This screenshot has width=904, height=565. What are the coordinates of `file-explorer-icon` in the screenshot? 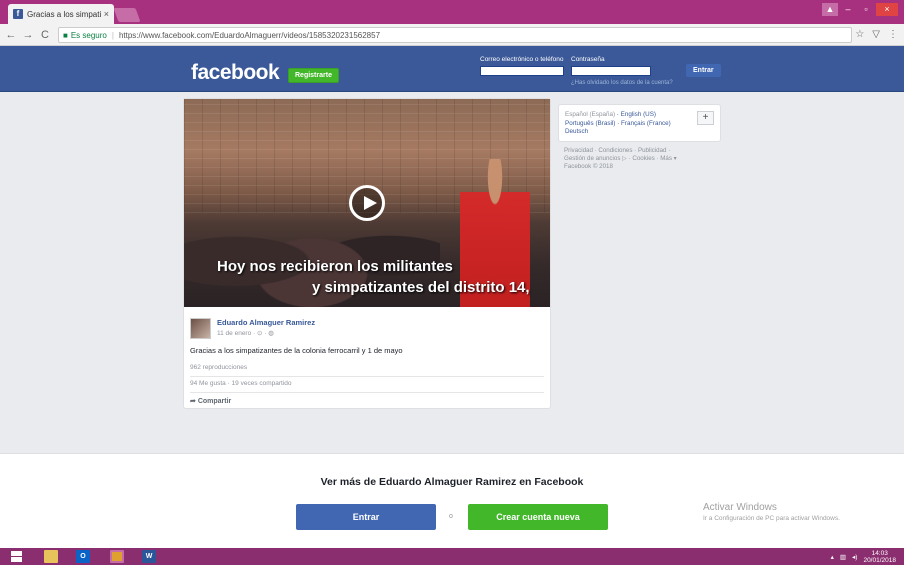 It's located at (51, 556).